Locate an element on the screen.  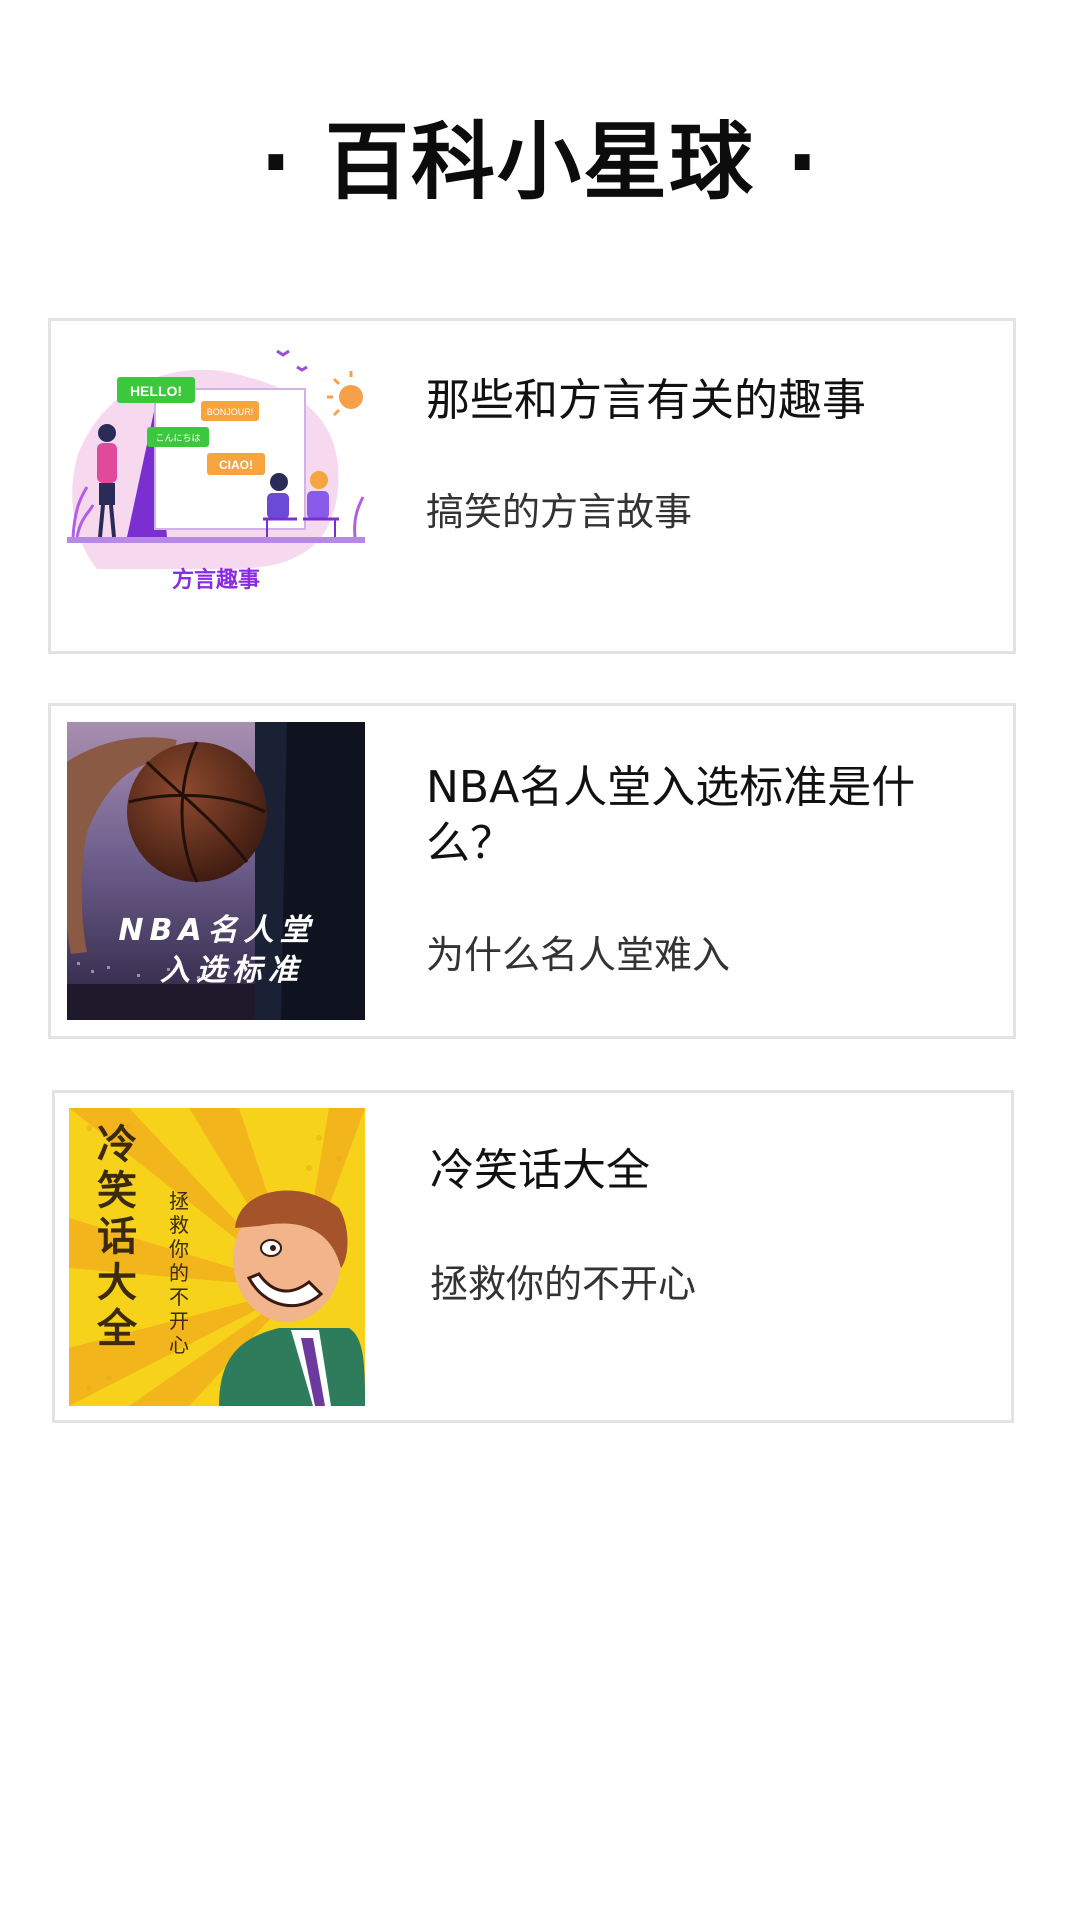
jokes-title-char-2: 笑 is located at coordinates (117, 1191).